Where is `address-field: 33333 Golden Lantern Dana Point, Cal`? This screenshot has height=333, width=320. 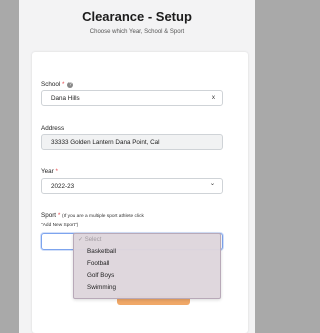 address-field: 33333 Golden Lantern Dana Point, Cal is located at coordinates (132, 142).